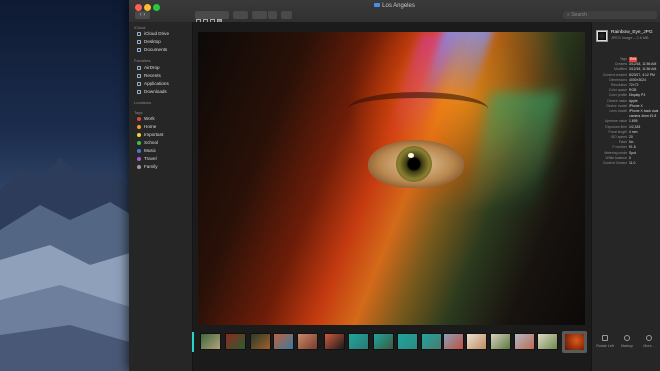 The width and height of the screenshot is (660, 371). What do you see at coordinates (139, 49) in the screenshot?
I see `document-icon` at bounding box center [139, 49].